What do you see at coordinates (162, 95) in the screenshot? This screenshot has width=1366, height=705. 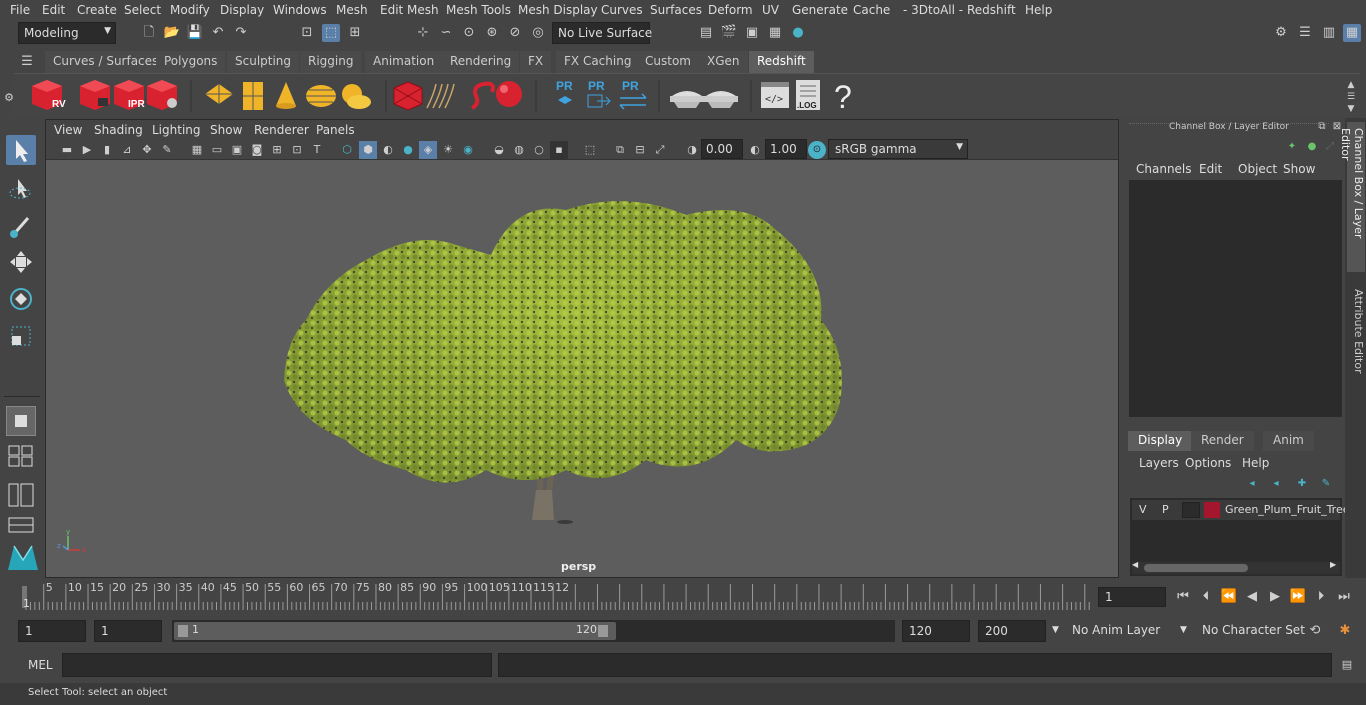 I see `redshift-settings-icon` at bounding box center [162, 95].